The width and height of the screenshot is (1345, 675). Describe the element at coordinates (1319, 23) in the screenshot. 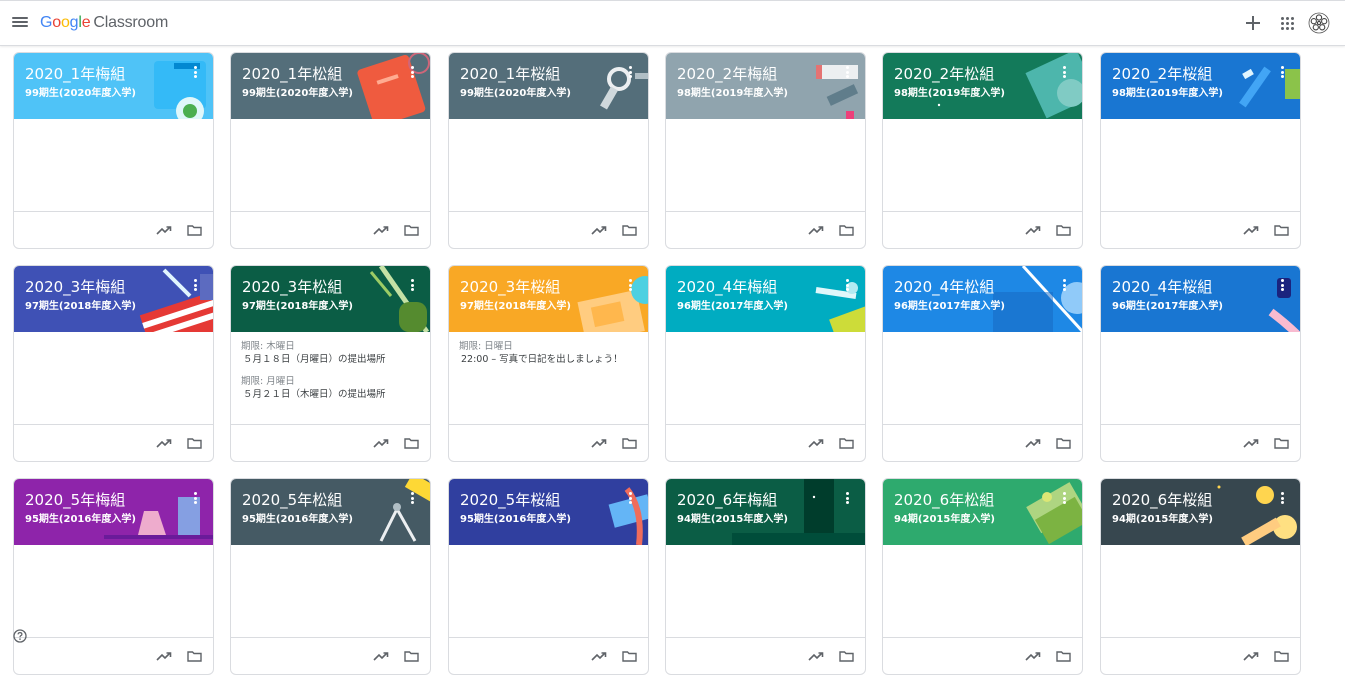

I see `avatar` at that location.